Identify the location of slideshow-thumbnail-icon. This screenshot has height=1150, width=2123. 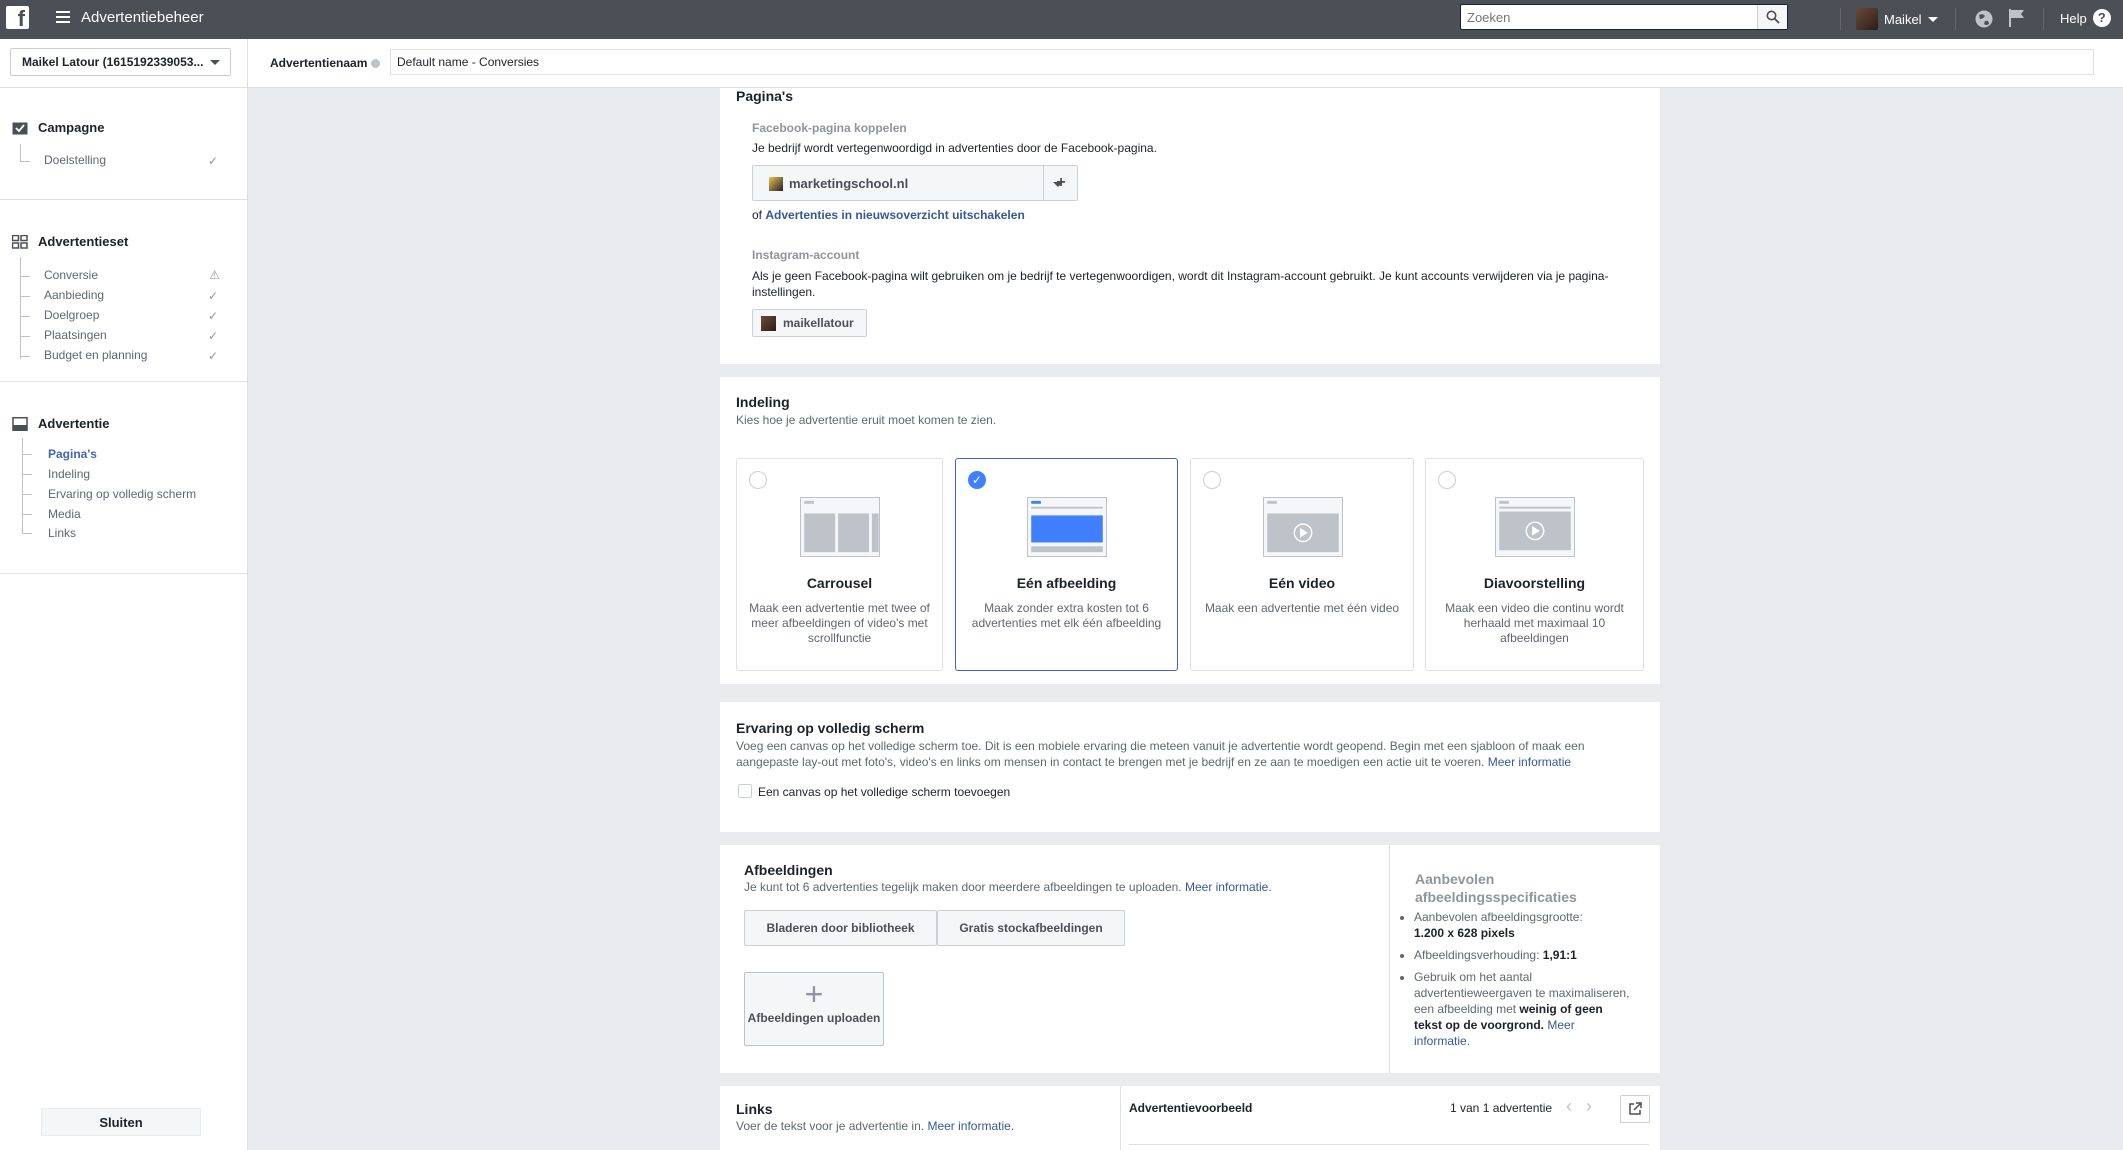
(1535, 527).